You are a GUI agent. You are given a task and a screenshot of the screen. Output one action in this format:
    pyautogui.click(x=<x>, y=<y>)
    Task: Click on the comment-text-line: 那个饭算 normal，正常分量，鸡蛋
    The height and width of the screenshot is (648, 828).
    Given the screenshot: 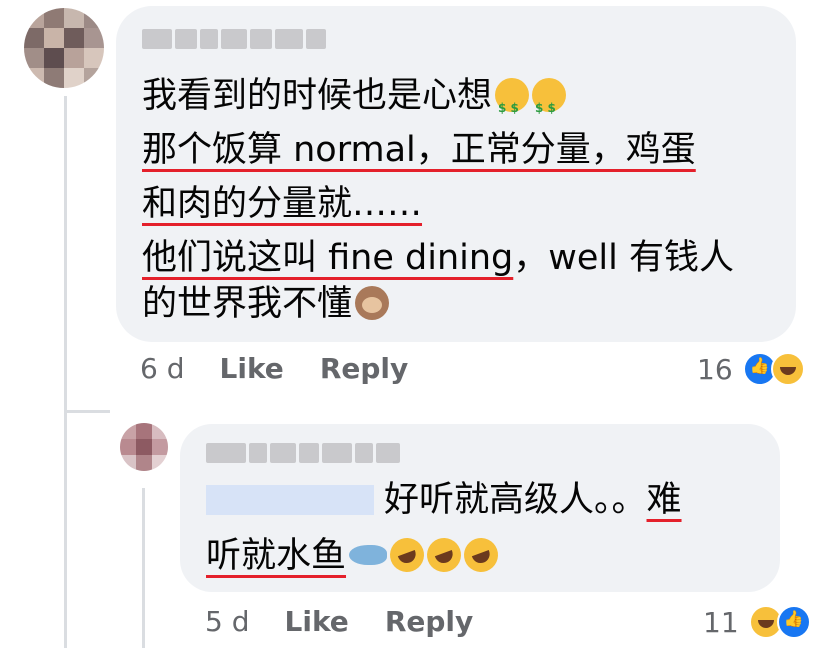 What is the action you would take?
    pyautogui.click(x=419, y=150)
    